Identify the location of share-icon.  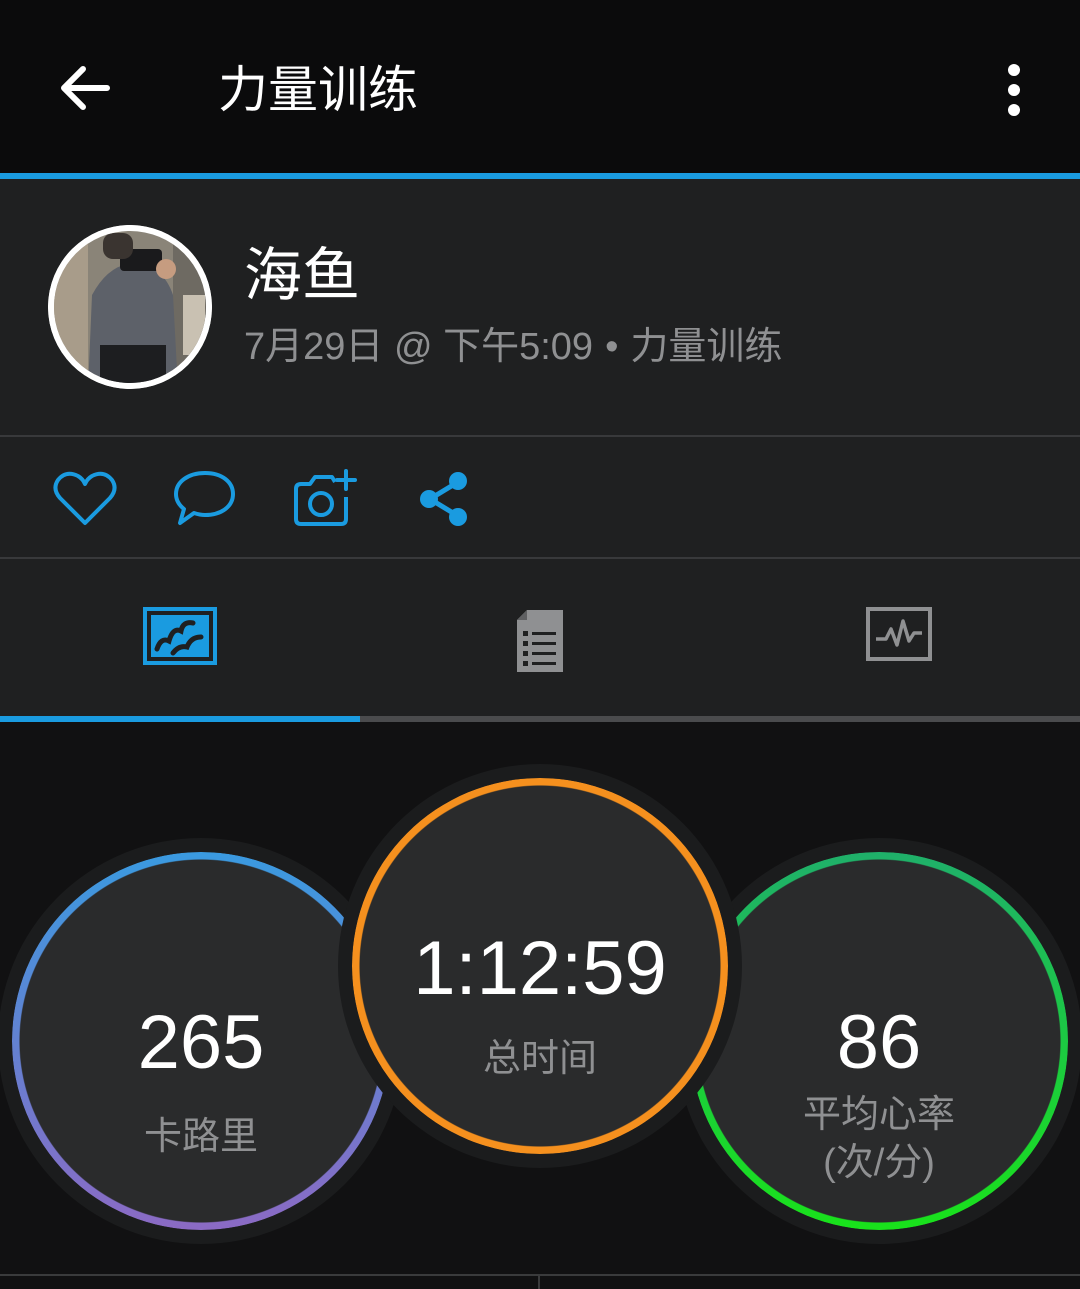
(443, 499).